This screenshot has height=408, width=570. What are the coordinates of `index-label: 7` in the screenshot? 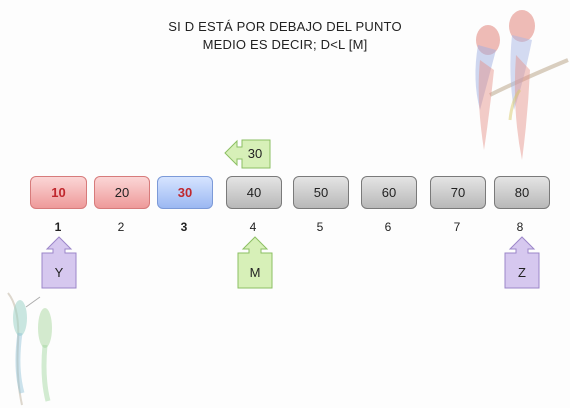 It's located at (457, 227).